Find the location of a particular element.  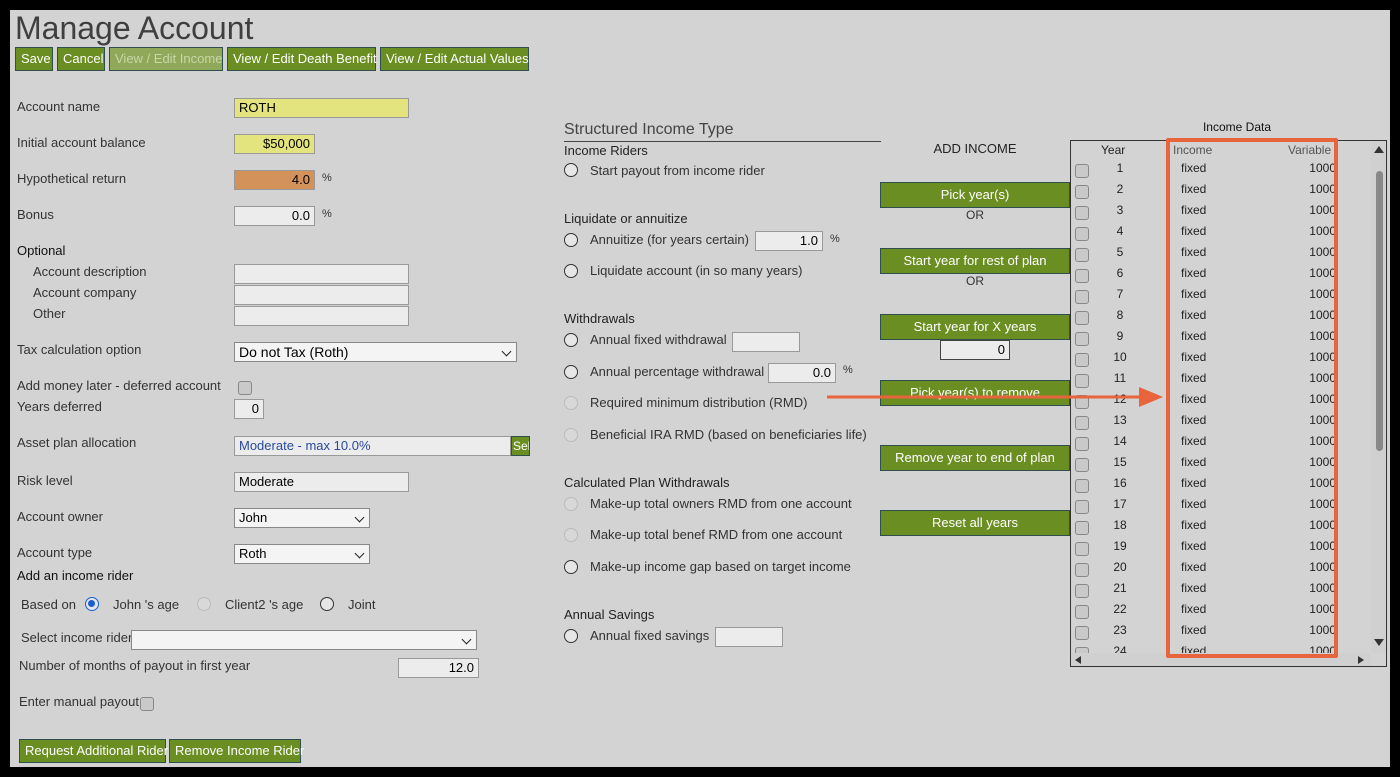

row-year: 9 is located at coordinates (1120, 336).